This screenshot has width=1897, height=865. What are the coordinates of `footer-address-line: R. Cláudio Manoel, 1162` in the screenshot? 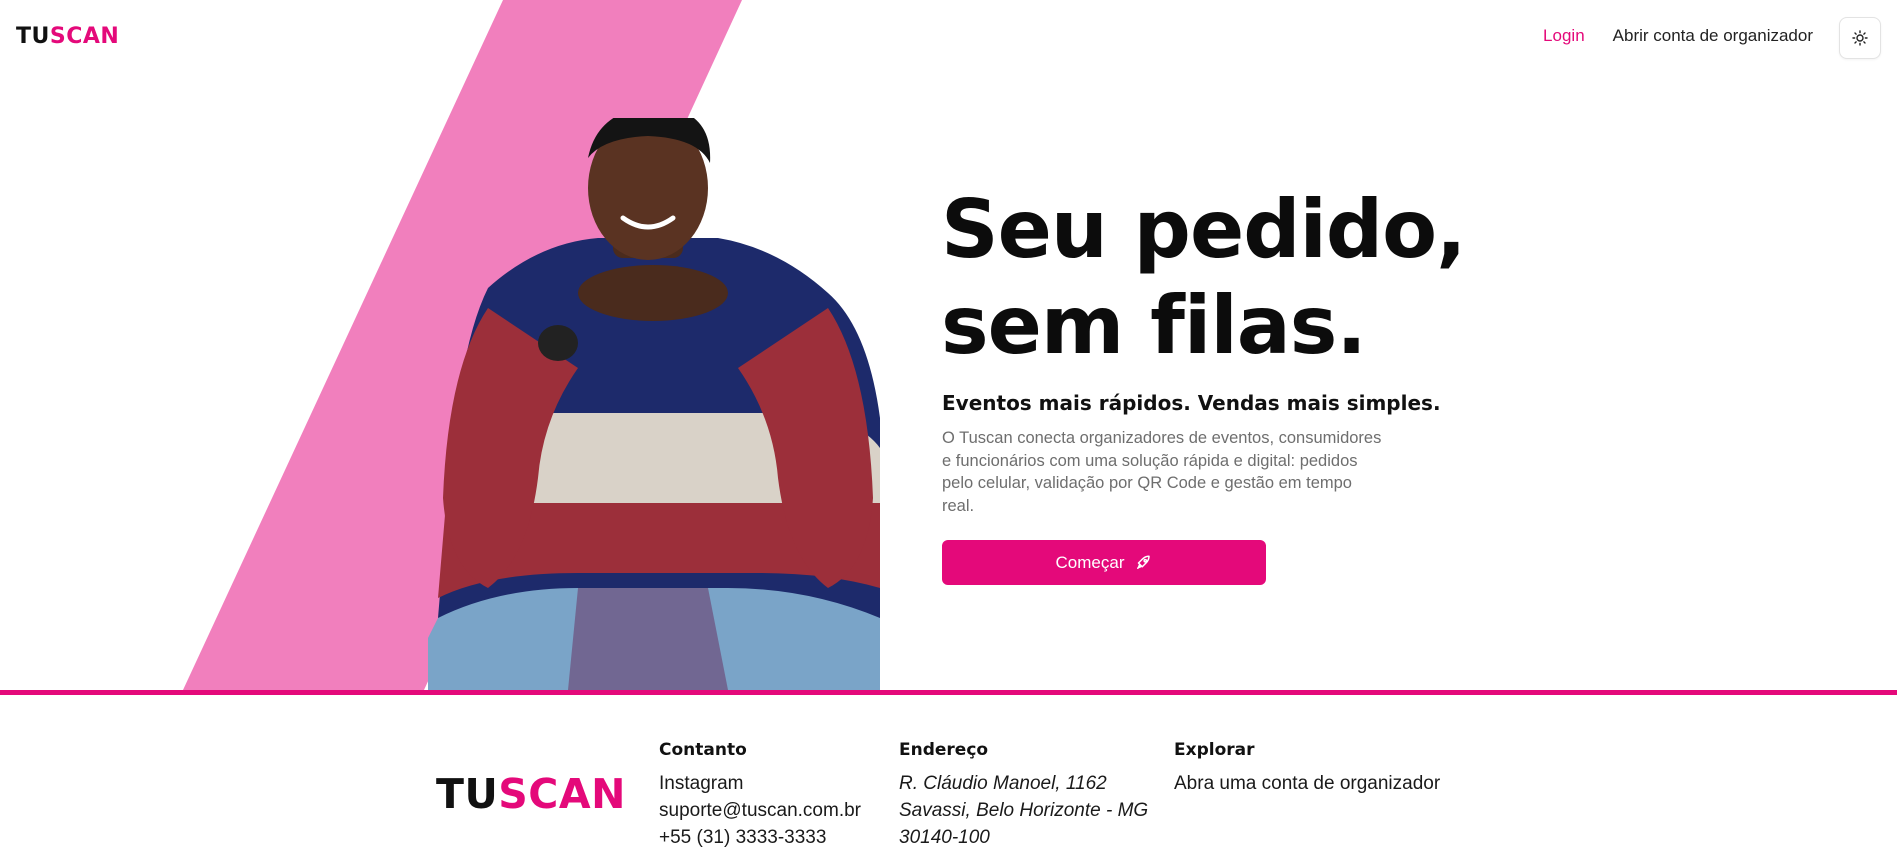 It's located at (1003, 783).